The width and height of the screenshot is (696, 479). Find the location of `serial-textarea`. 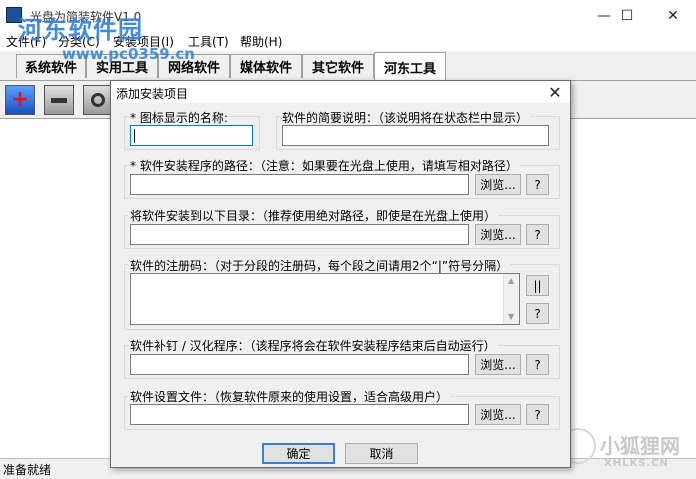

serial-textarea is located at coordinates (325, 299).